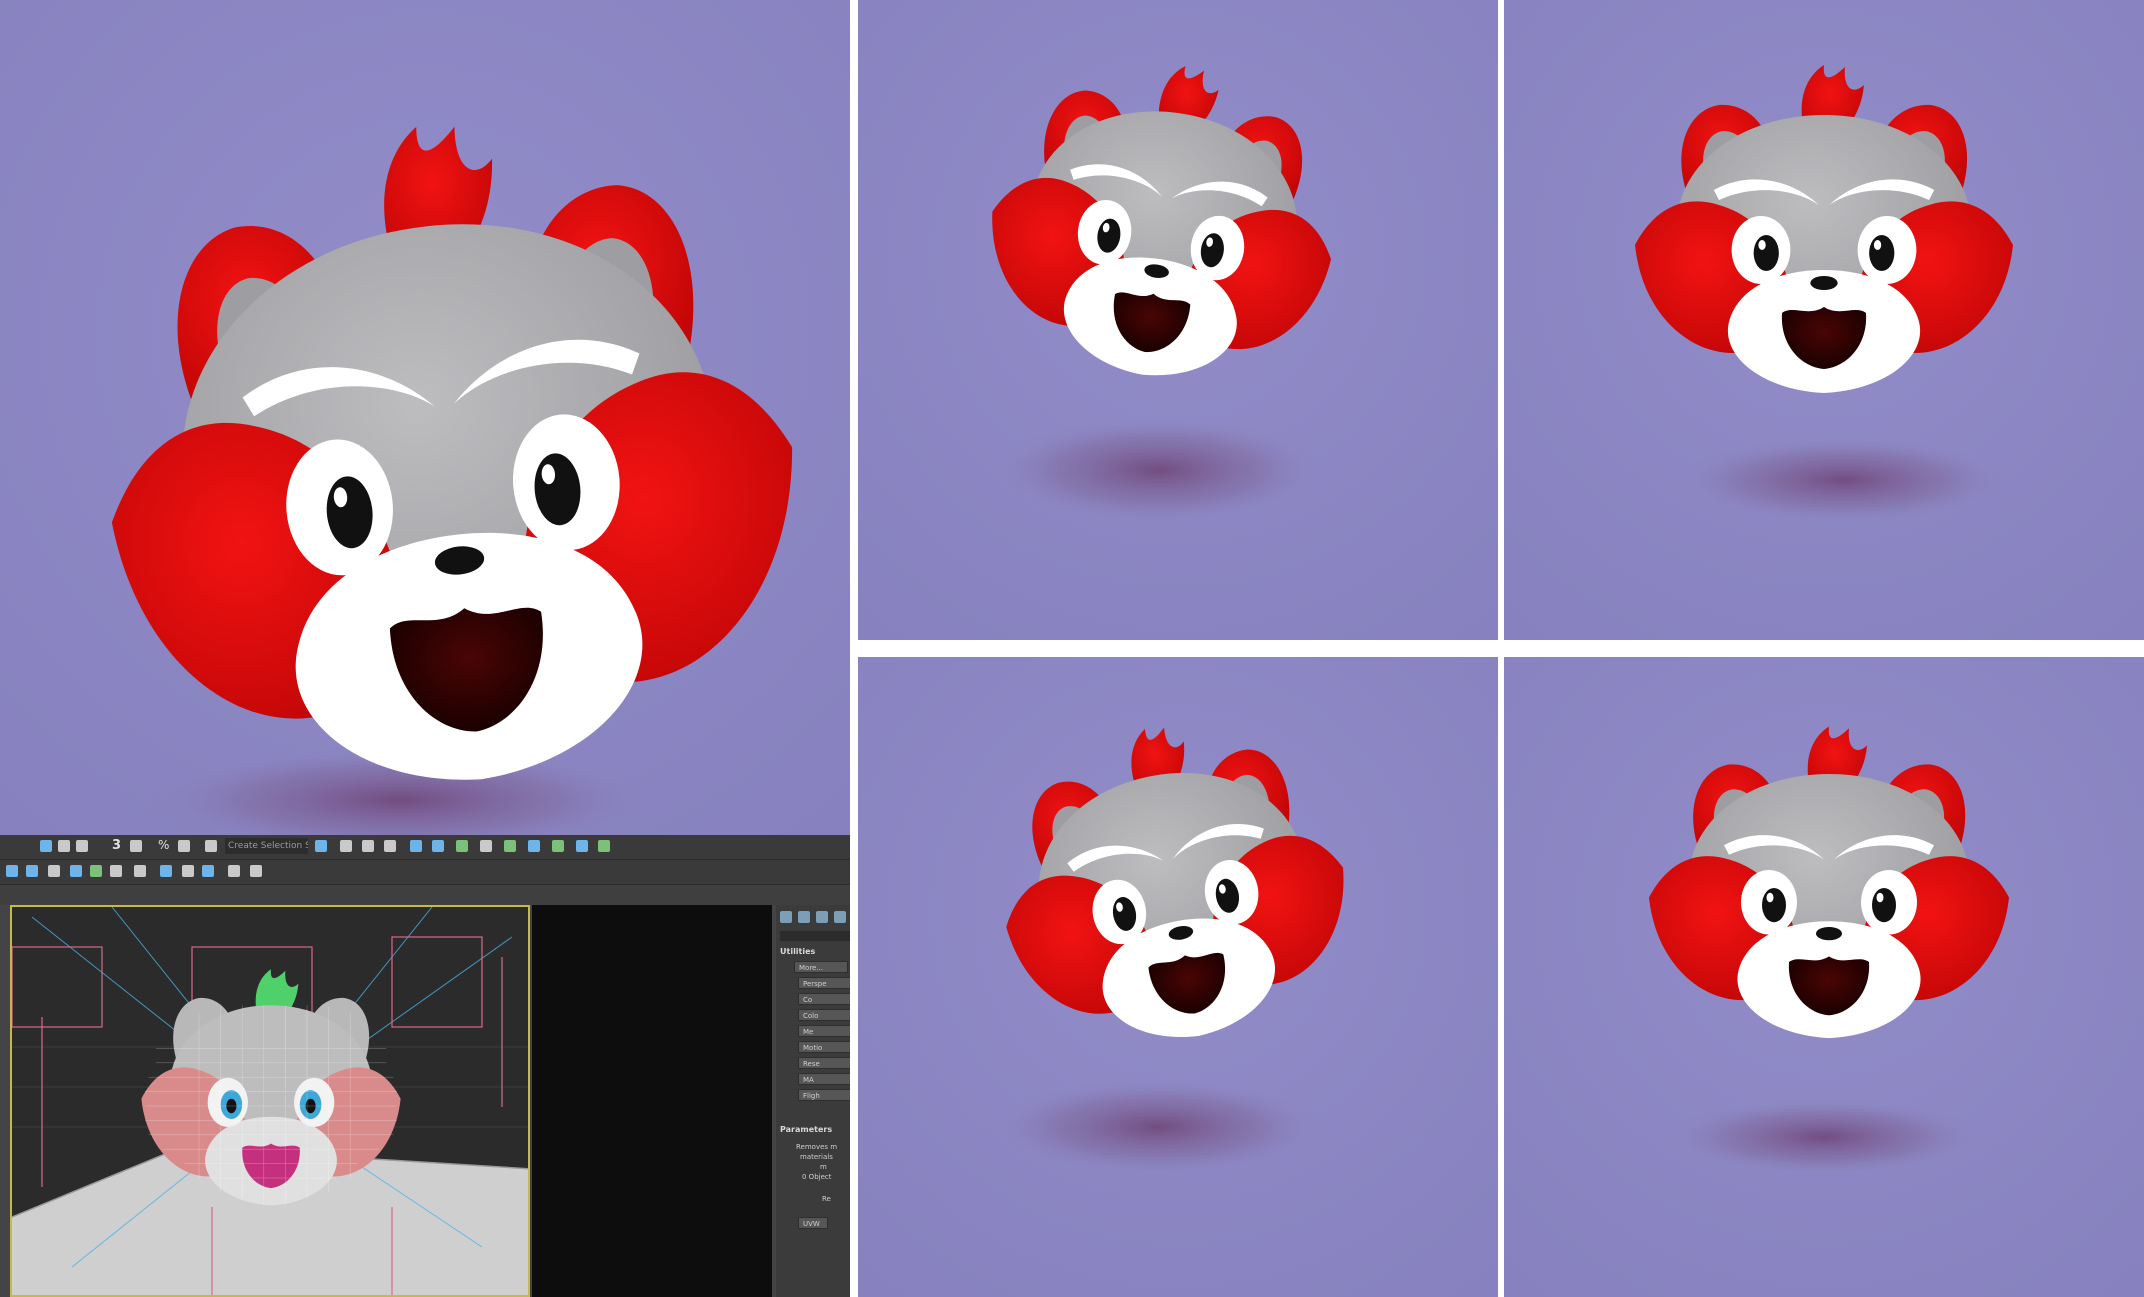  Describe the element at coordinates (116, 845) in the screenshot. I see `snap-toggle-label: 3` at that location.